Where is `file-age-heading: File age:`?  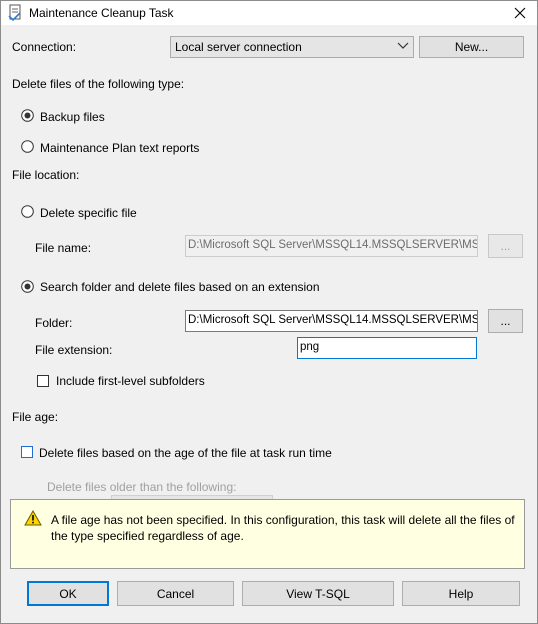
file-age-heading: File age: is located at coordinates (35, 417).